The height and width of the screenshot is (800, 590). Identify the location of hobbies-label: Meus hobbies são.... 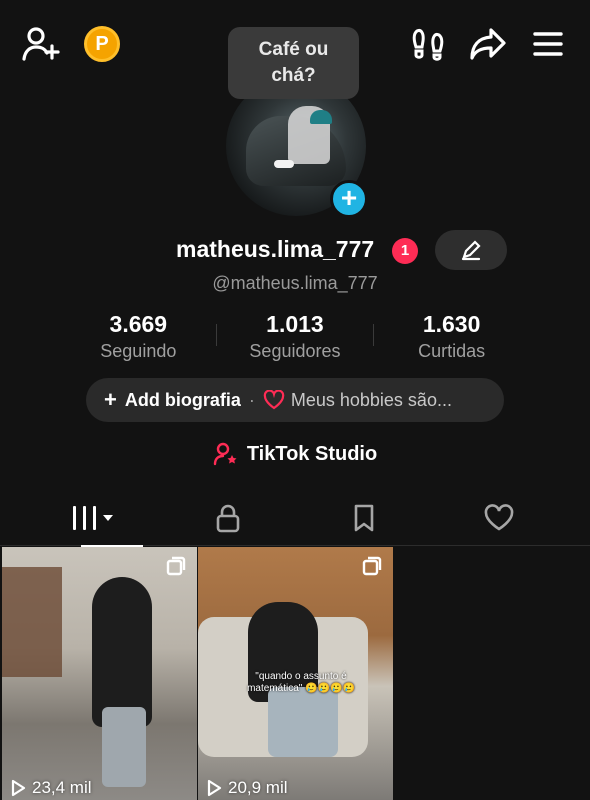
(371, 400).